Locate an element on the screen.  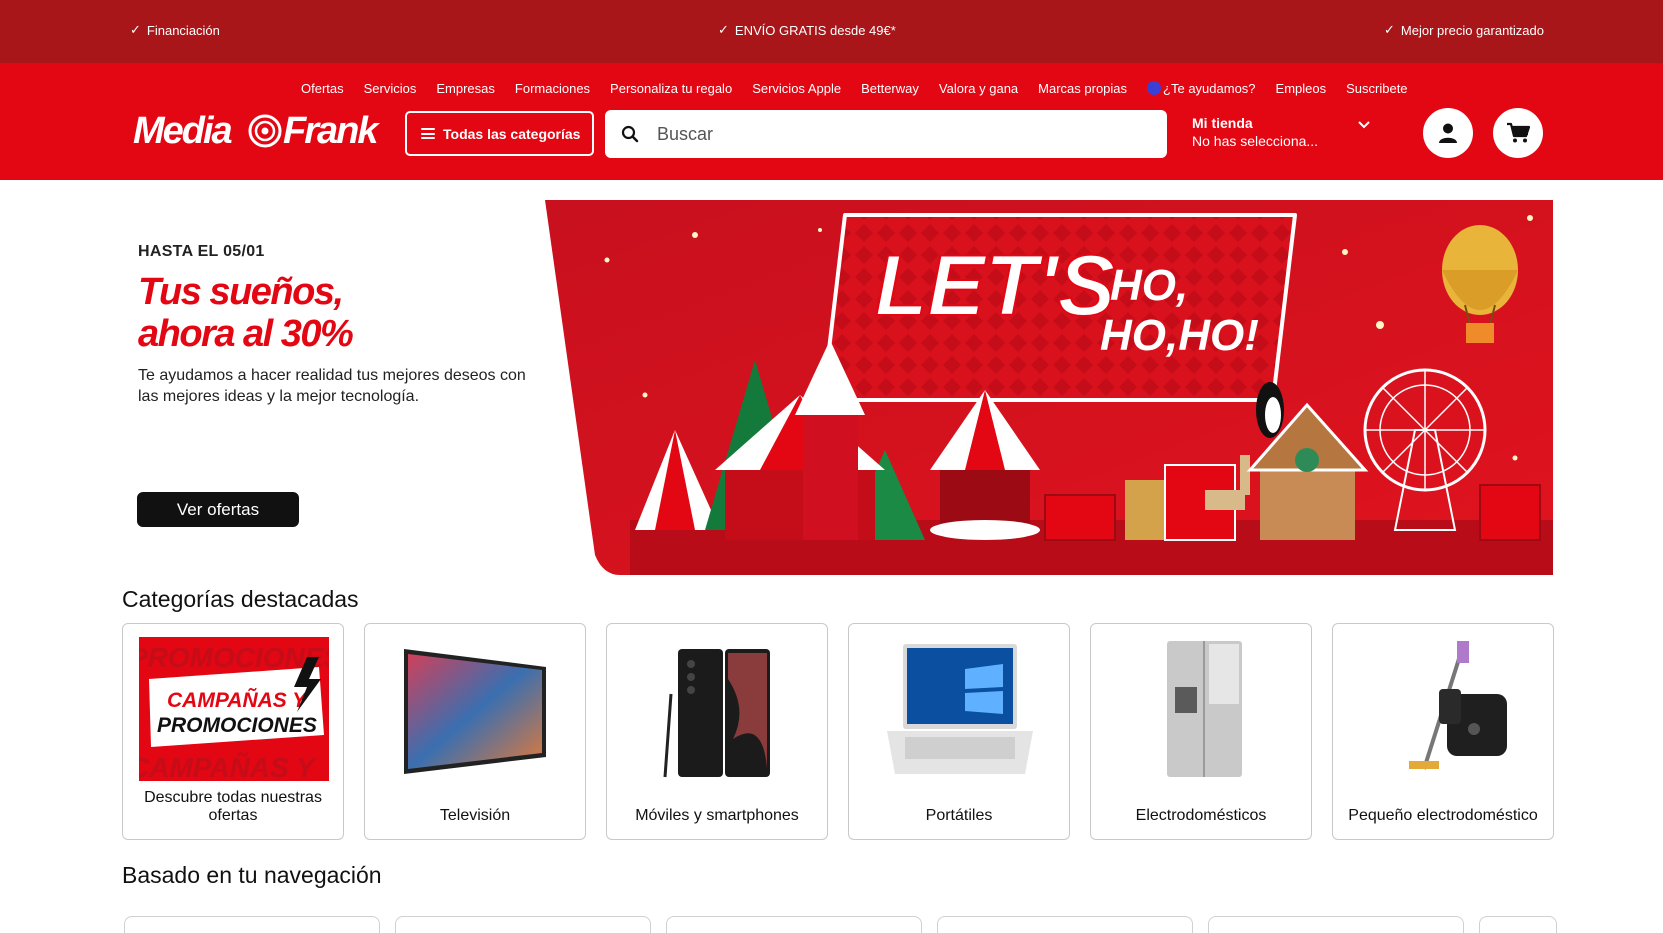
category-card-tv: Televisión is located at coordinates (475, 731).